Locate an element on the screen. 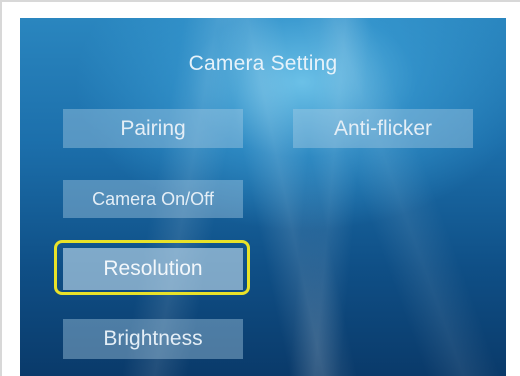 The image size is (520, 376). camera-on-off-button: Camera On/Off is located at coordinates (153, 199).